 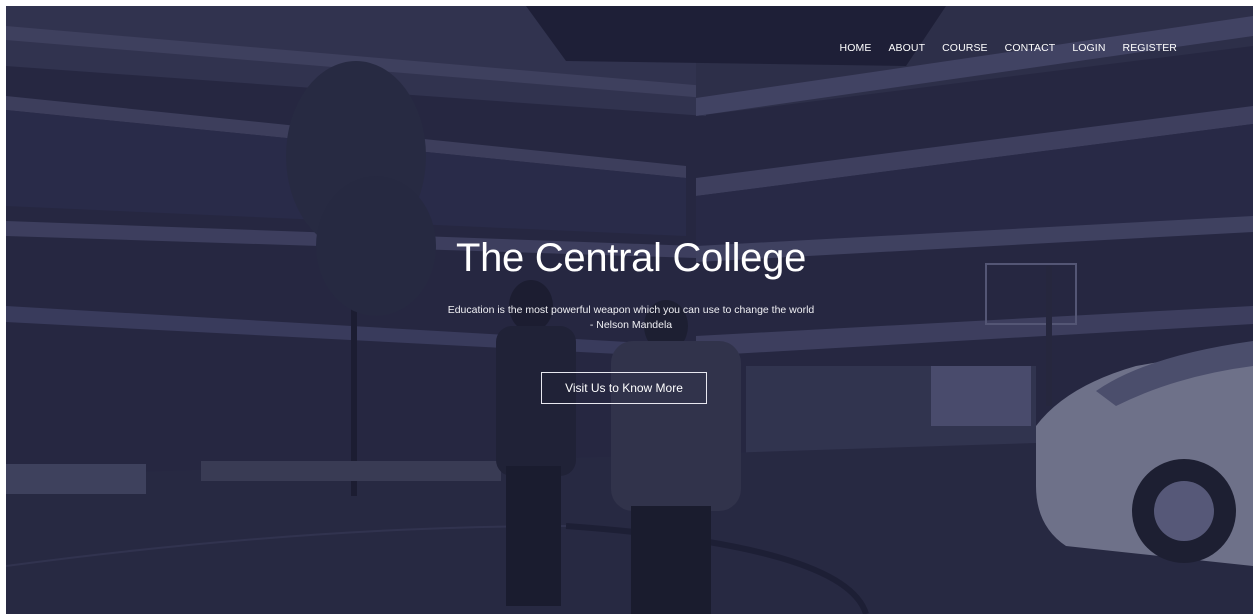 I want to click on quote-author: - Nelson Mandela, so click(x=631, y=325).